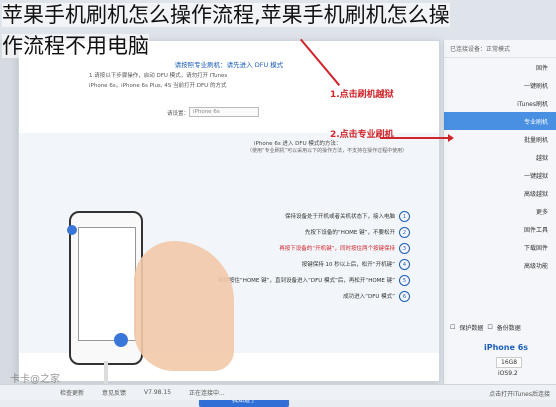  I want to click on sidebar-item-pro-flash: 专业刷机, so click(500, 121).